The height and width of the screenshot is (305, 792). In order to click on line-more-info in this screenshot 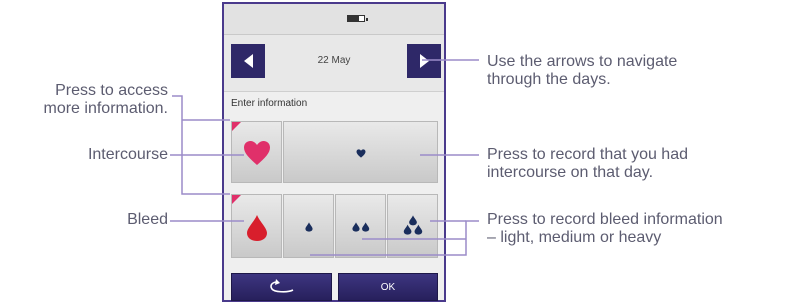, I will do `click(201, 145)`.